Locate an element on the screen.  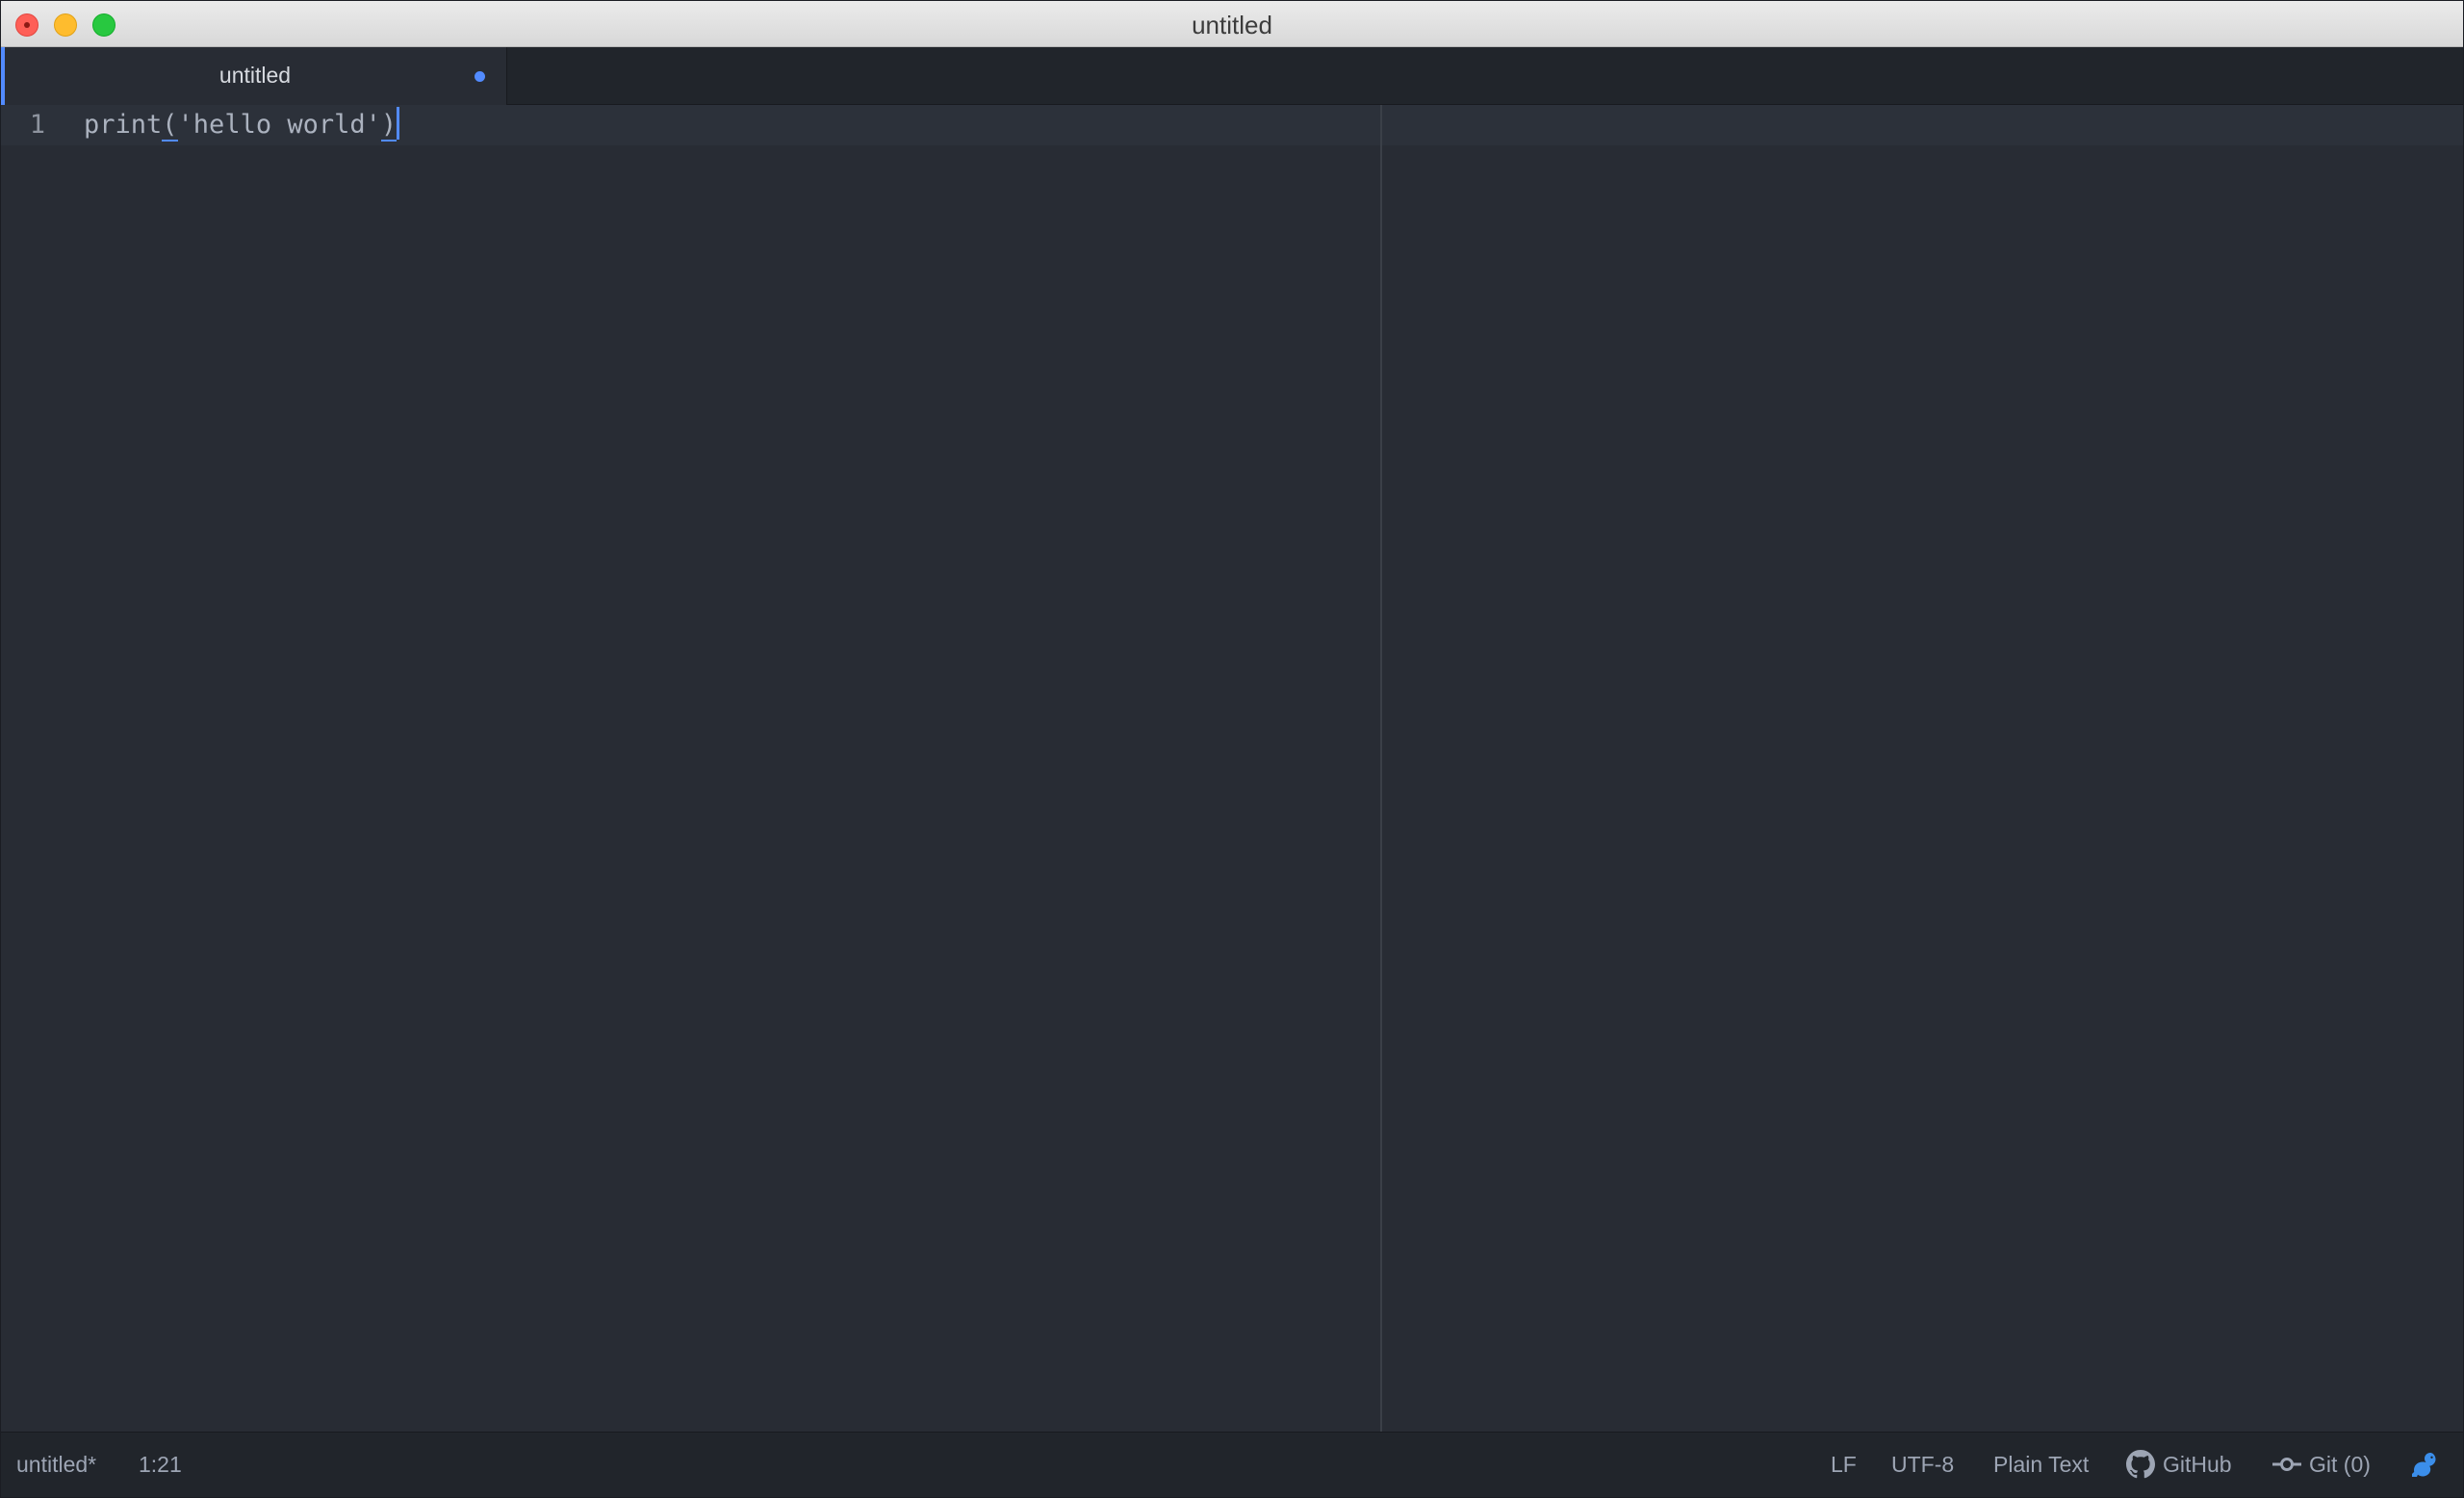
wrap-guide is located at coordinates (1381, 768).